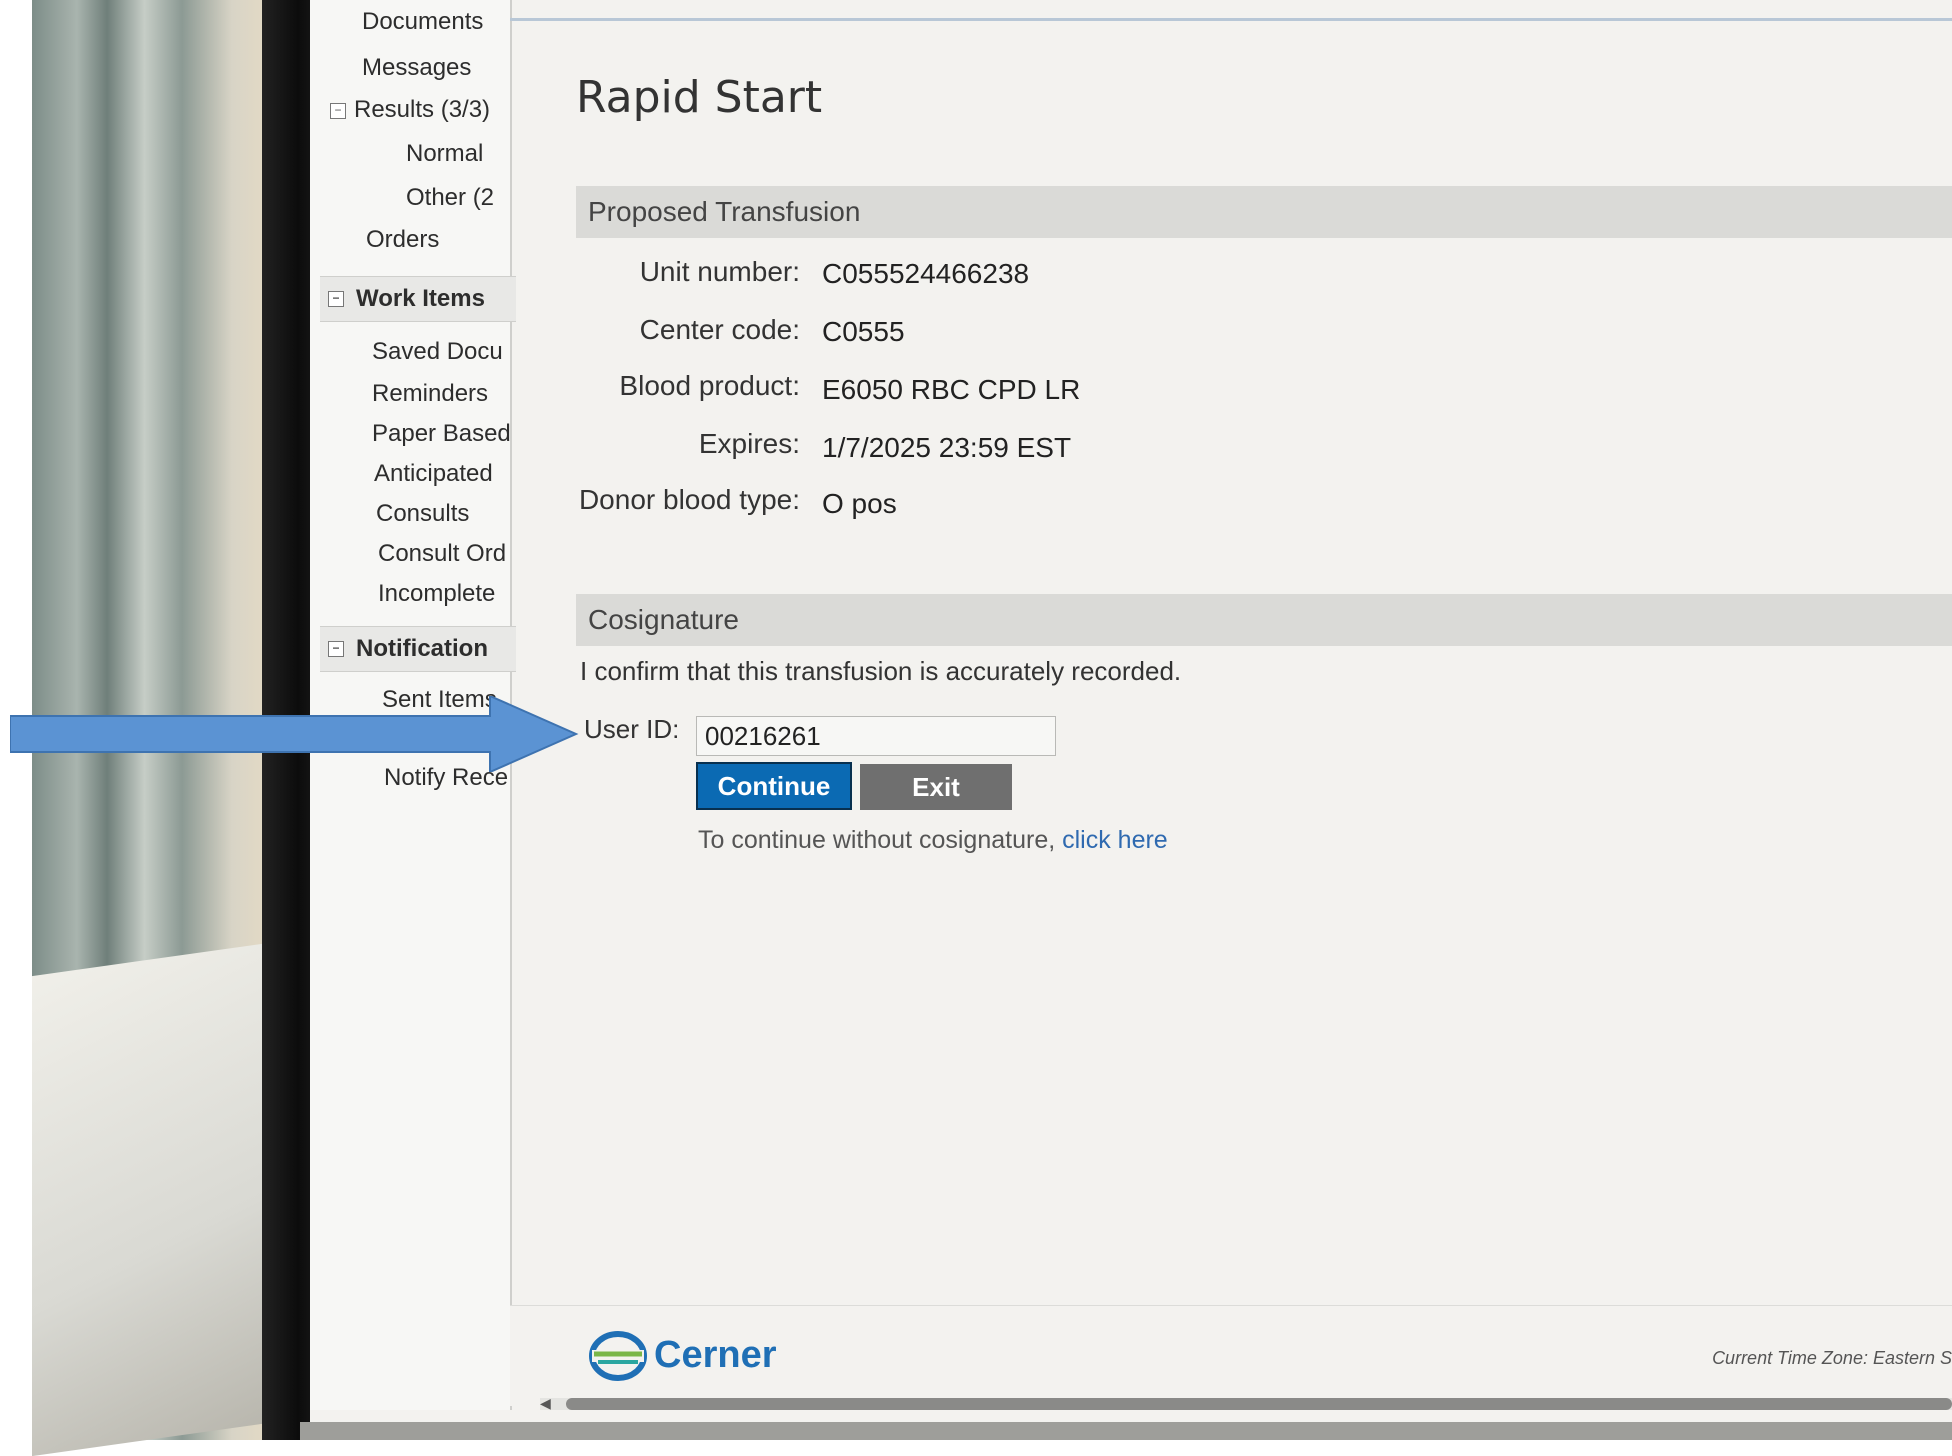 Image resolution: width=1952 pixels, height=1456 pixels. What do you see at coordinates (147, 1199) in the screenshot?
I see `background-paper` at bounding box center [147, 1199].